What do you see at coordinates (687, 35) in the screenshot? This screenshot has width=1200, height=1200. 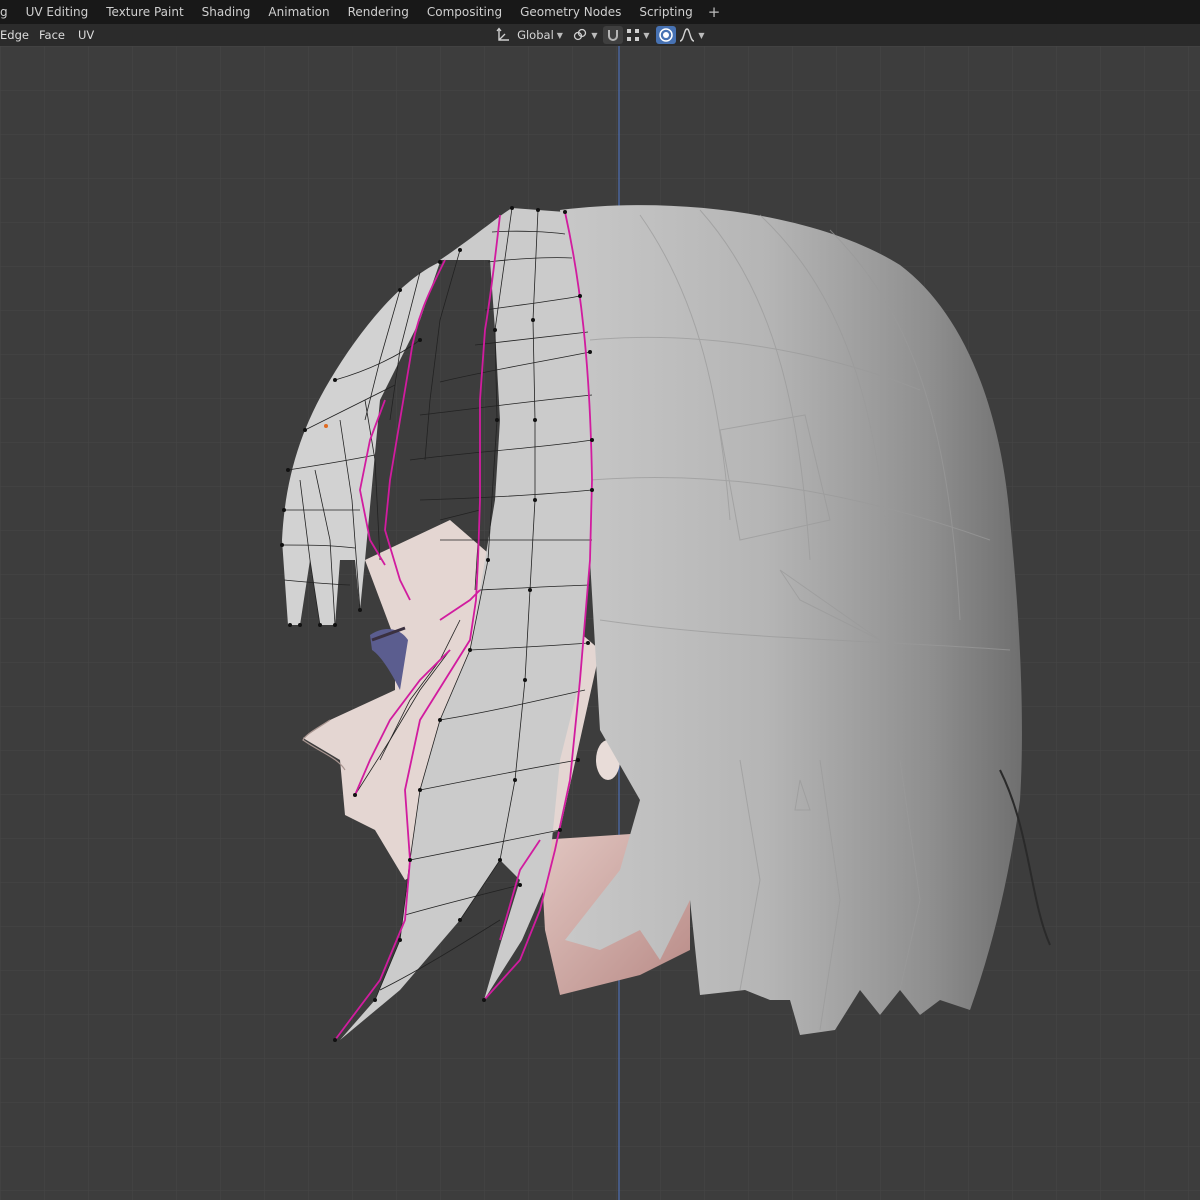 I see `falloff-curve-icon` at bounding box center [687, 35].